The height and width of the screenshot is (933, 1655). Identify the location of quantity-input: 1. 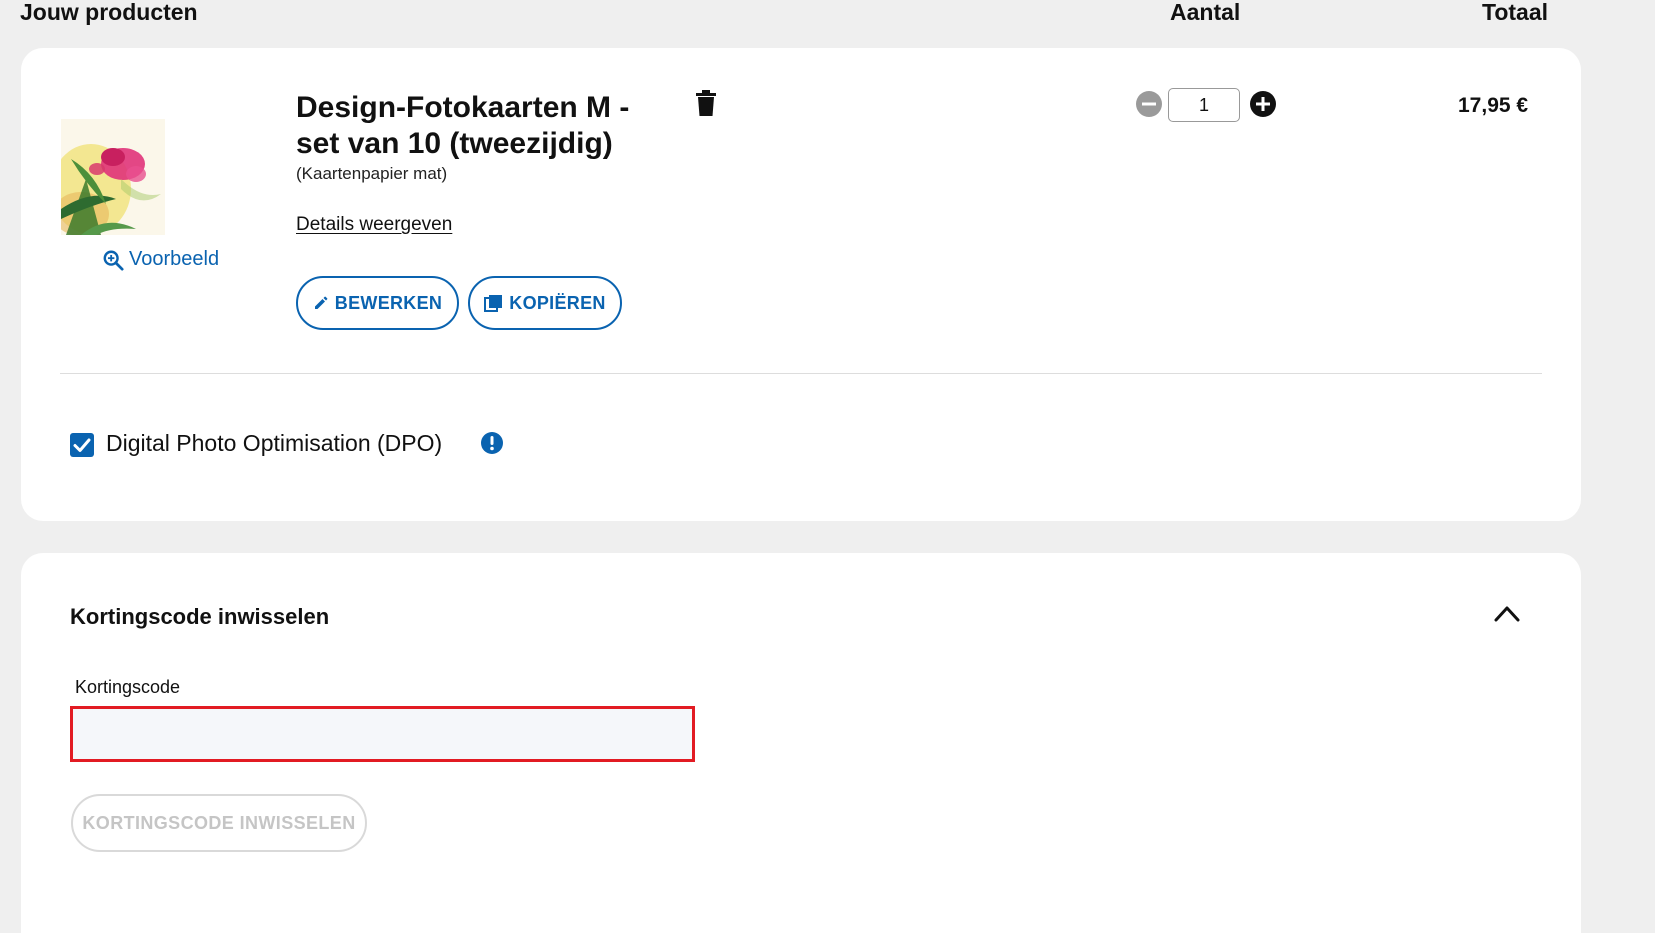
(1204, 105).